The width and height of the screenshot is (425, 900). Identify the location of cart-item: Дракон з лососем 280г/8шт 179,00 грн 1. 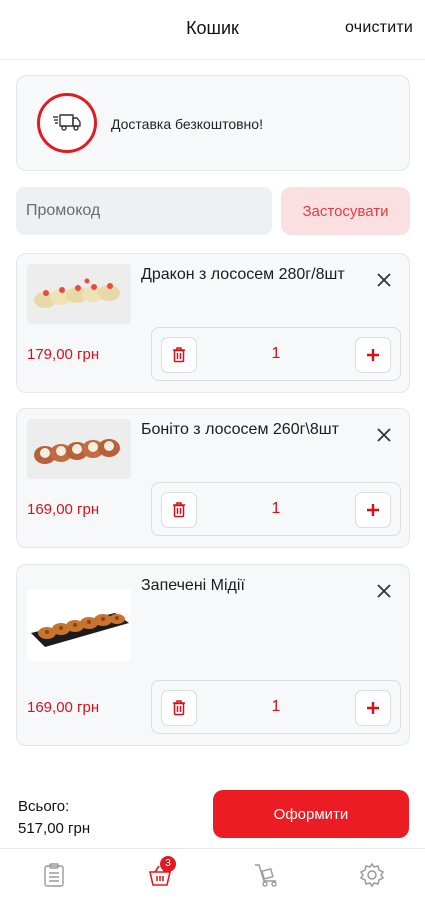
(213, 323).